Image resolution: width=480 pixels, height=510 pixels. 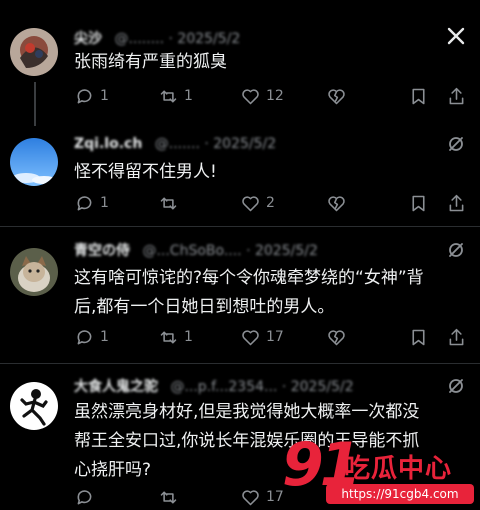 I want to click on like-button: 12, so click(x=262, y=96).